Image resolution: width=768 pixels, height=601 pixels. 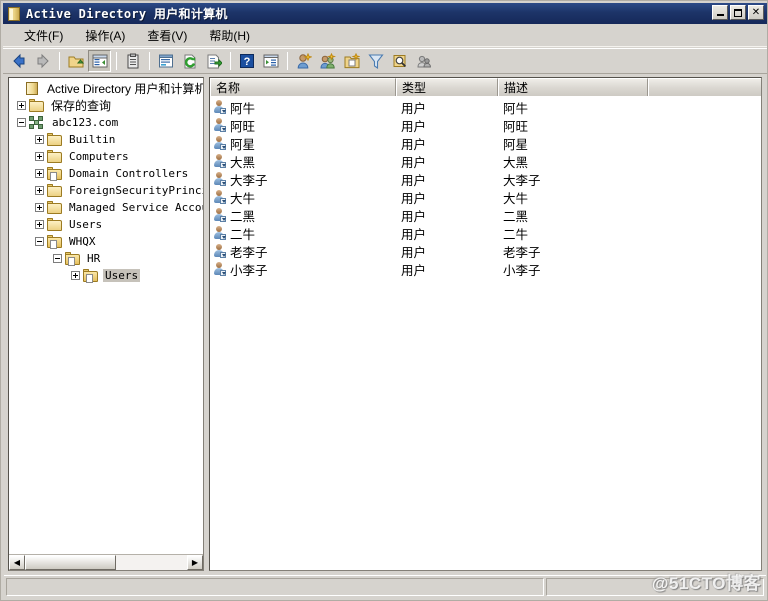 I want to click on user-icon, so click(x=220, y=107).